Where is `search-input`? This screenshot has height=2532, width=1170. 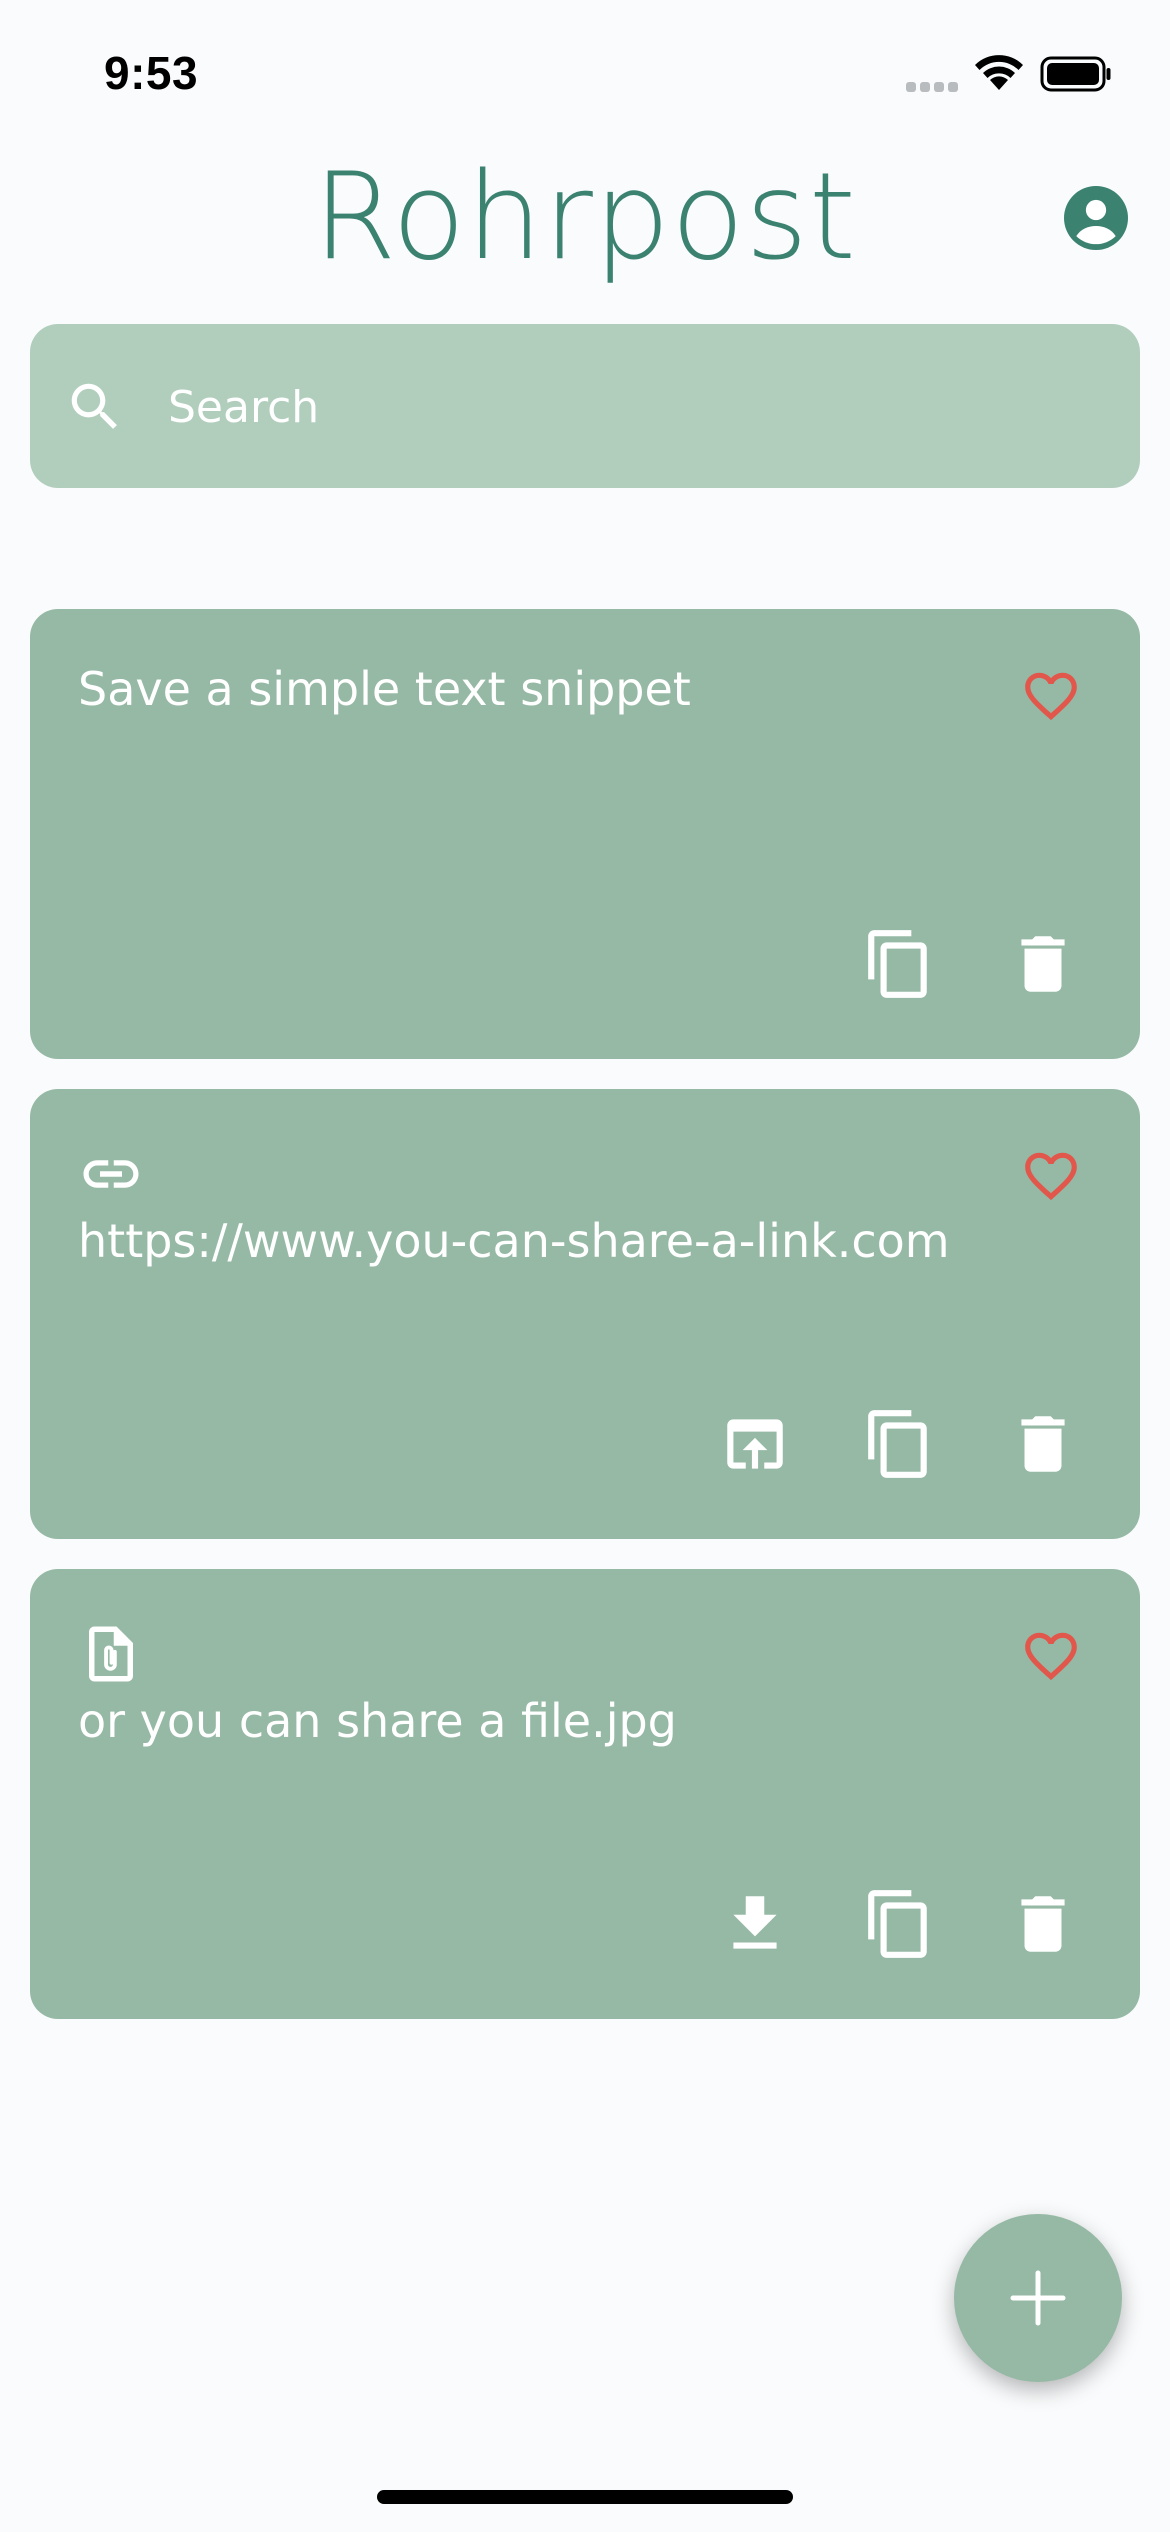 search-input is located at coordinates (638, 407).